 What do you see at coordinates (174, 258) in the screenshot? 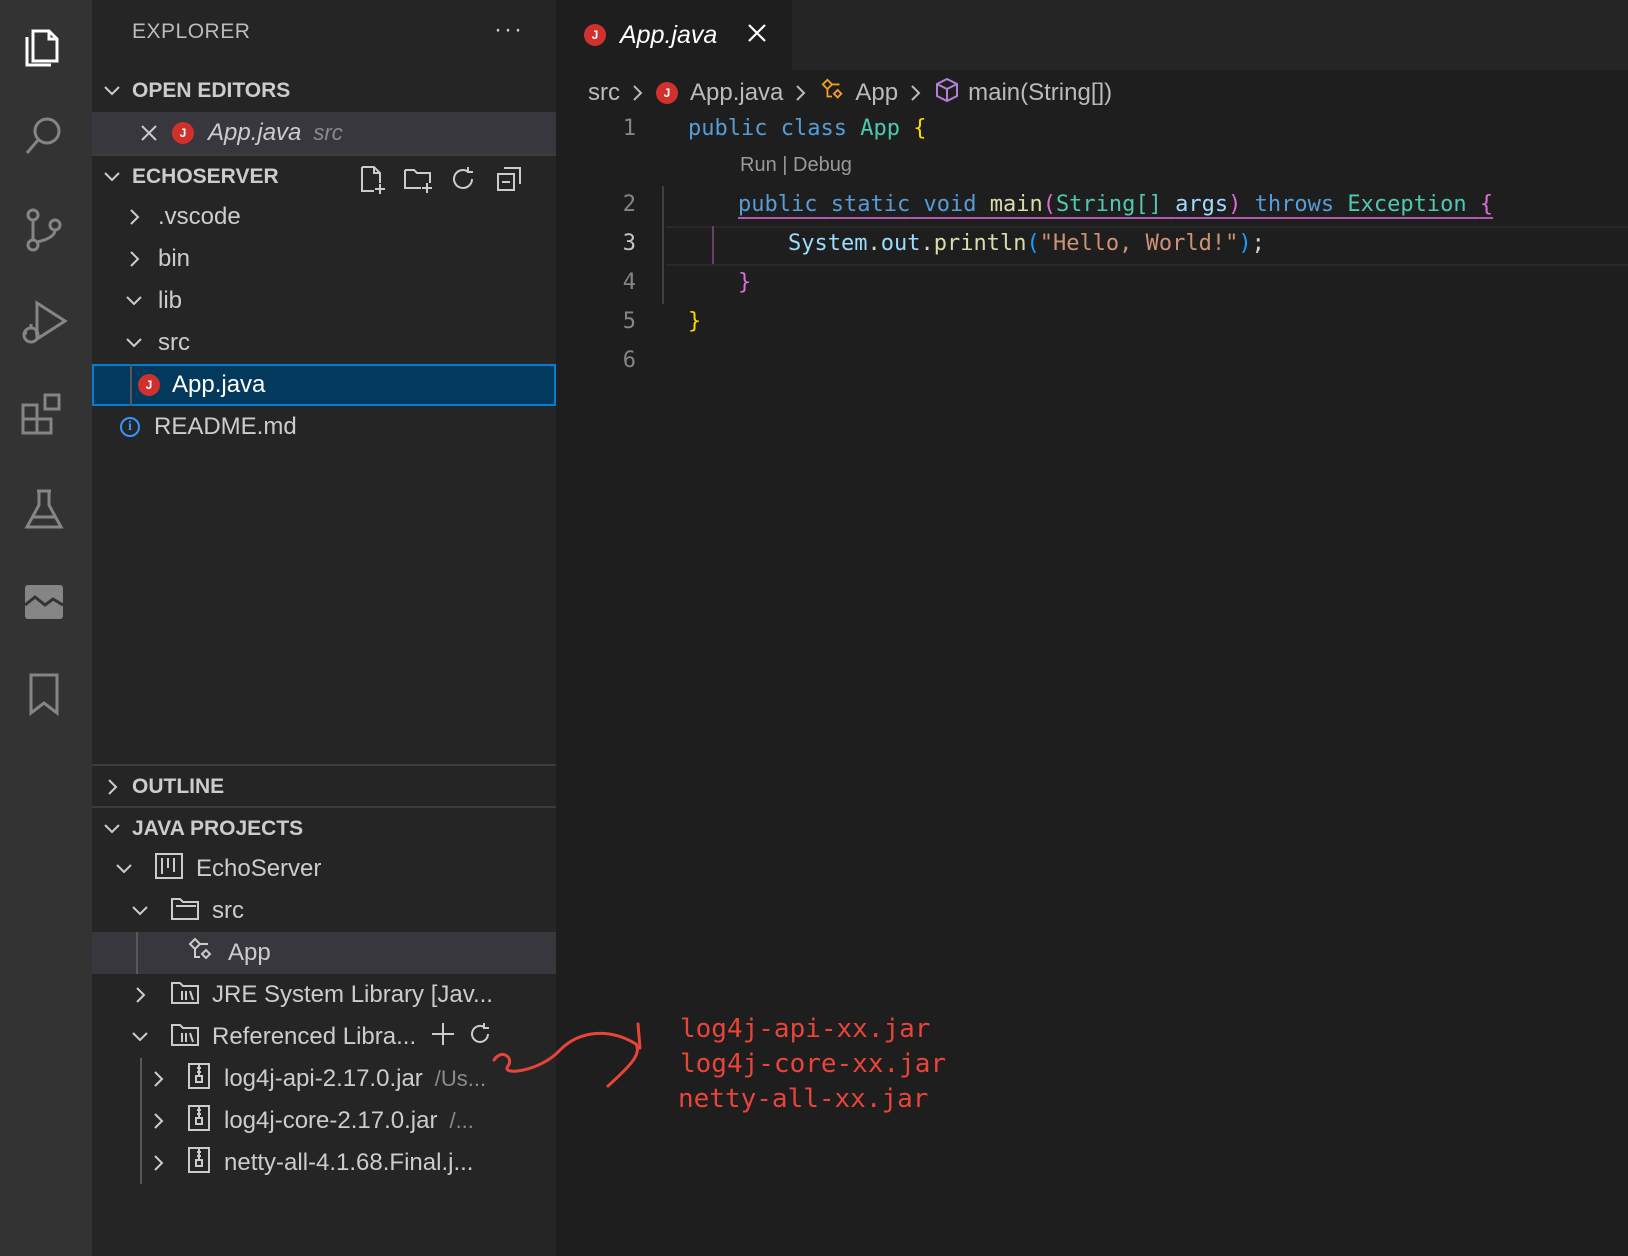
I see `tree-item-label: bin` at bounding box center [174, 258].